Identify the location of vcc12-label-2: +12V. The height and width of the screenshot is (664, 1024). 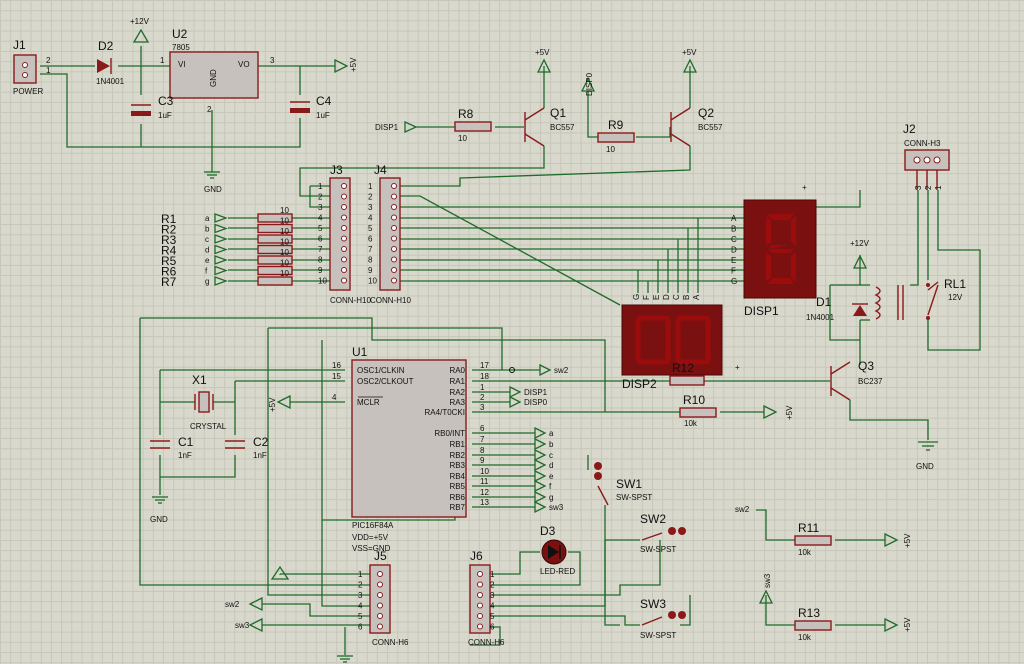
(860, 243).